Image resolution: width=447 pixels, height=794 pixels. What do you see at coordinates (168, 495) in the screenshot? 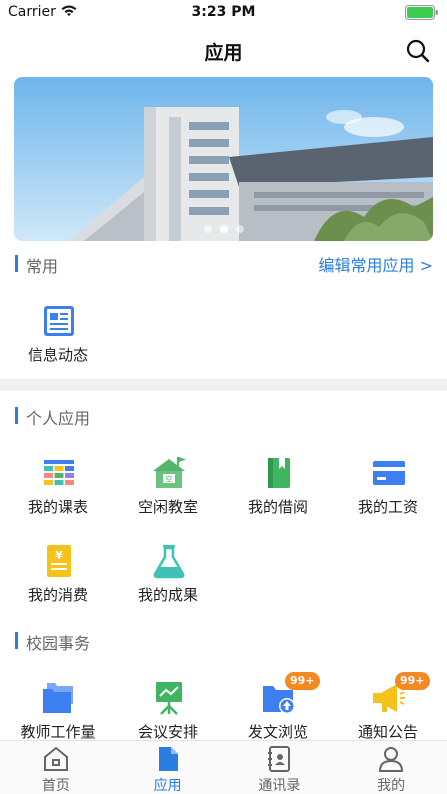
I see `app-free-classroom: 空 空闲教室` at bounding box center [168, 495].